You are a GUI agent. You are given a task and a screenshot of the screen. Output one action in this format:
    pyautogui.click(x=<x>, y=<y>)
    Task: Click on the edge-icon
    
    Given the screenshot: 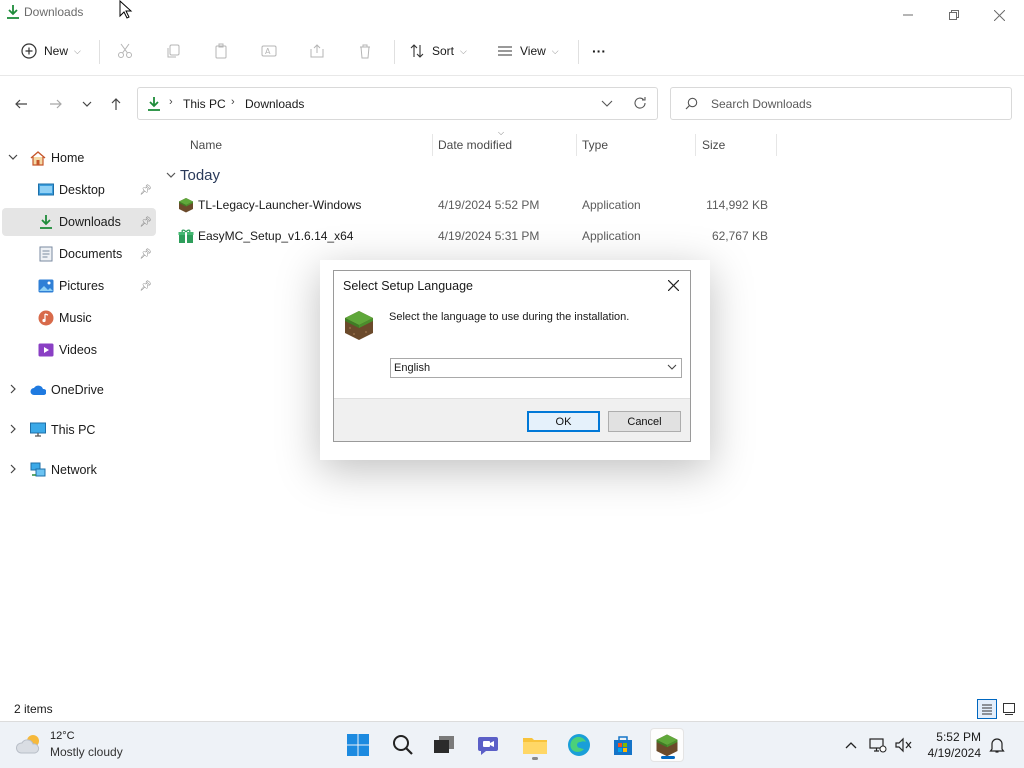 What is the action you would take?
    pyautogui.click(x=579, y=745)
    